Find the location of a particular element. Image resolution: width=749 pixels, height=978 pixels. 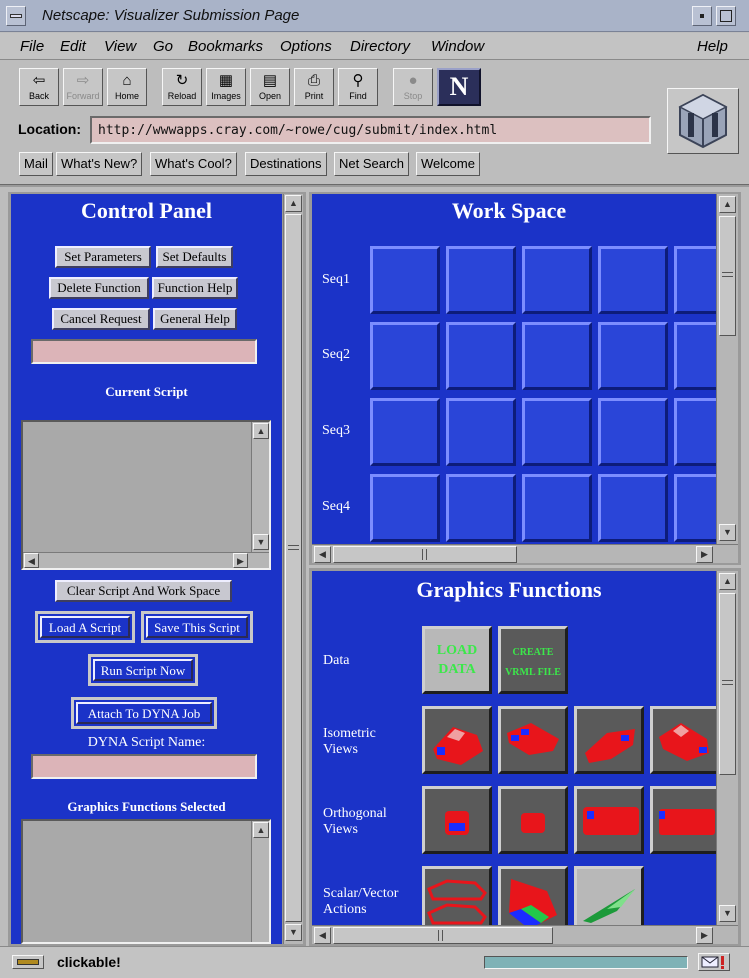

graphics-vertical-scrollbar: ▲ ▼ is located at coordinates (727, 748).